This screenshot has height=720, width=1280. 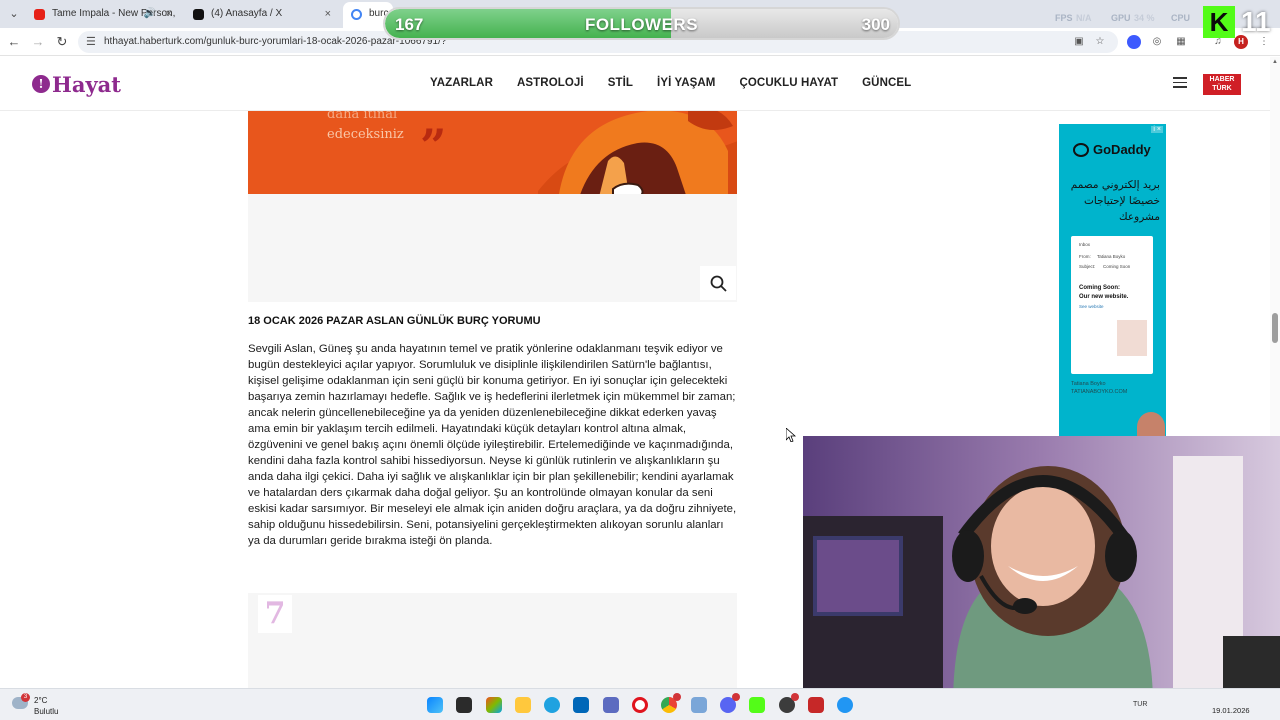 I want to click on next-item-placeholder, so click(x=492, y=643).